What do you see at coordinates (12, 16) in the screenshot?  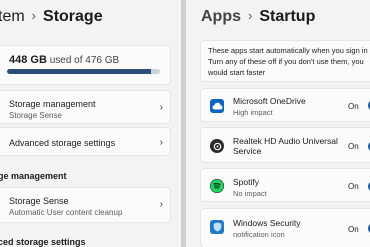 I see `breadcrumb-system: tem` at bounding box center [12, 16].